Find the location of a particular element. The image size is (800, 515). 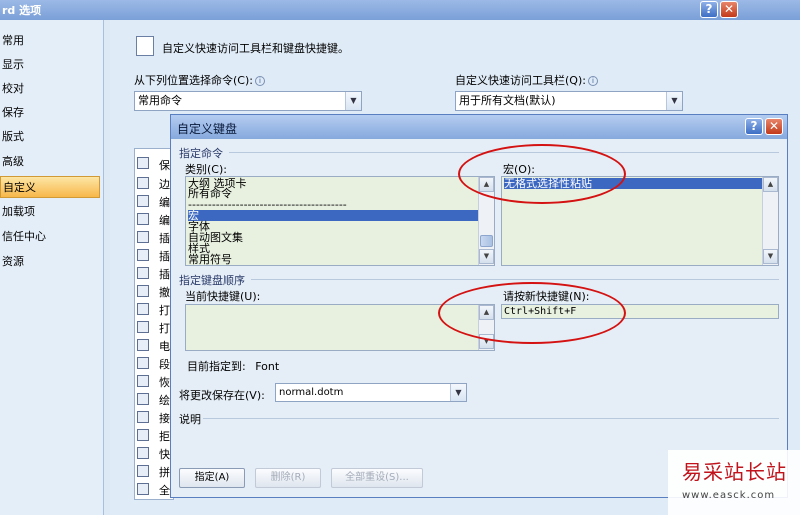

accept-change-icon is located at coordinates (143, 417).